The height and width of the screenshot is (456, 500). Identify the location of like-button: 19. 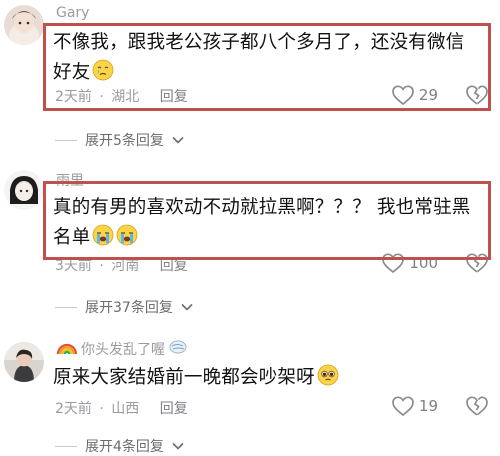
(414, 406).